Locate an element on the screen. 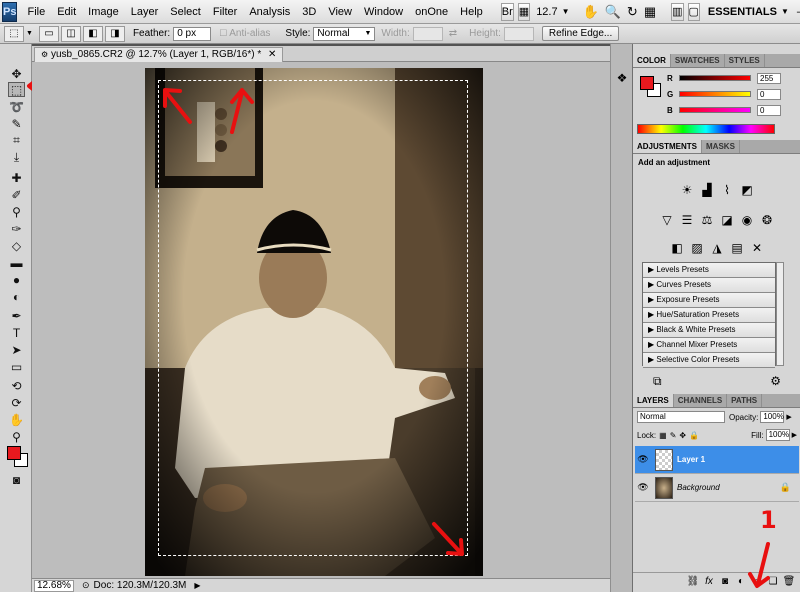 This screenshot has width=800, height=592. vibrance-icon: ▽ is located at coordinates (667, 220).